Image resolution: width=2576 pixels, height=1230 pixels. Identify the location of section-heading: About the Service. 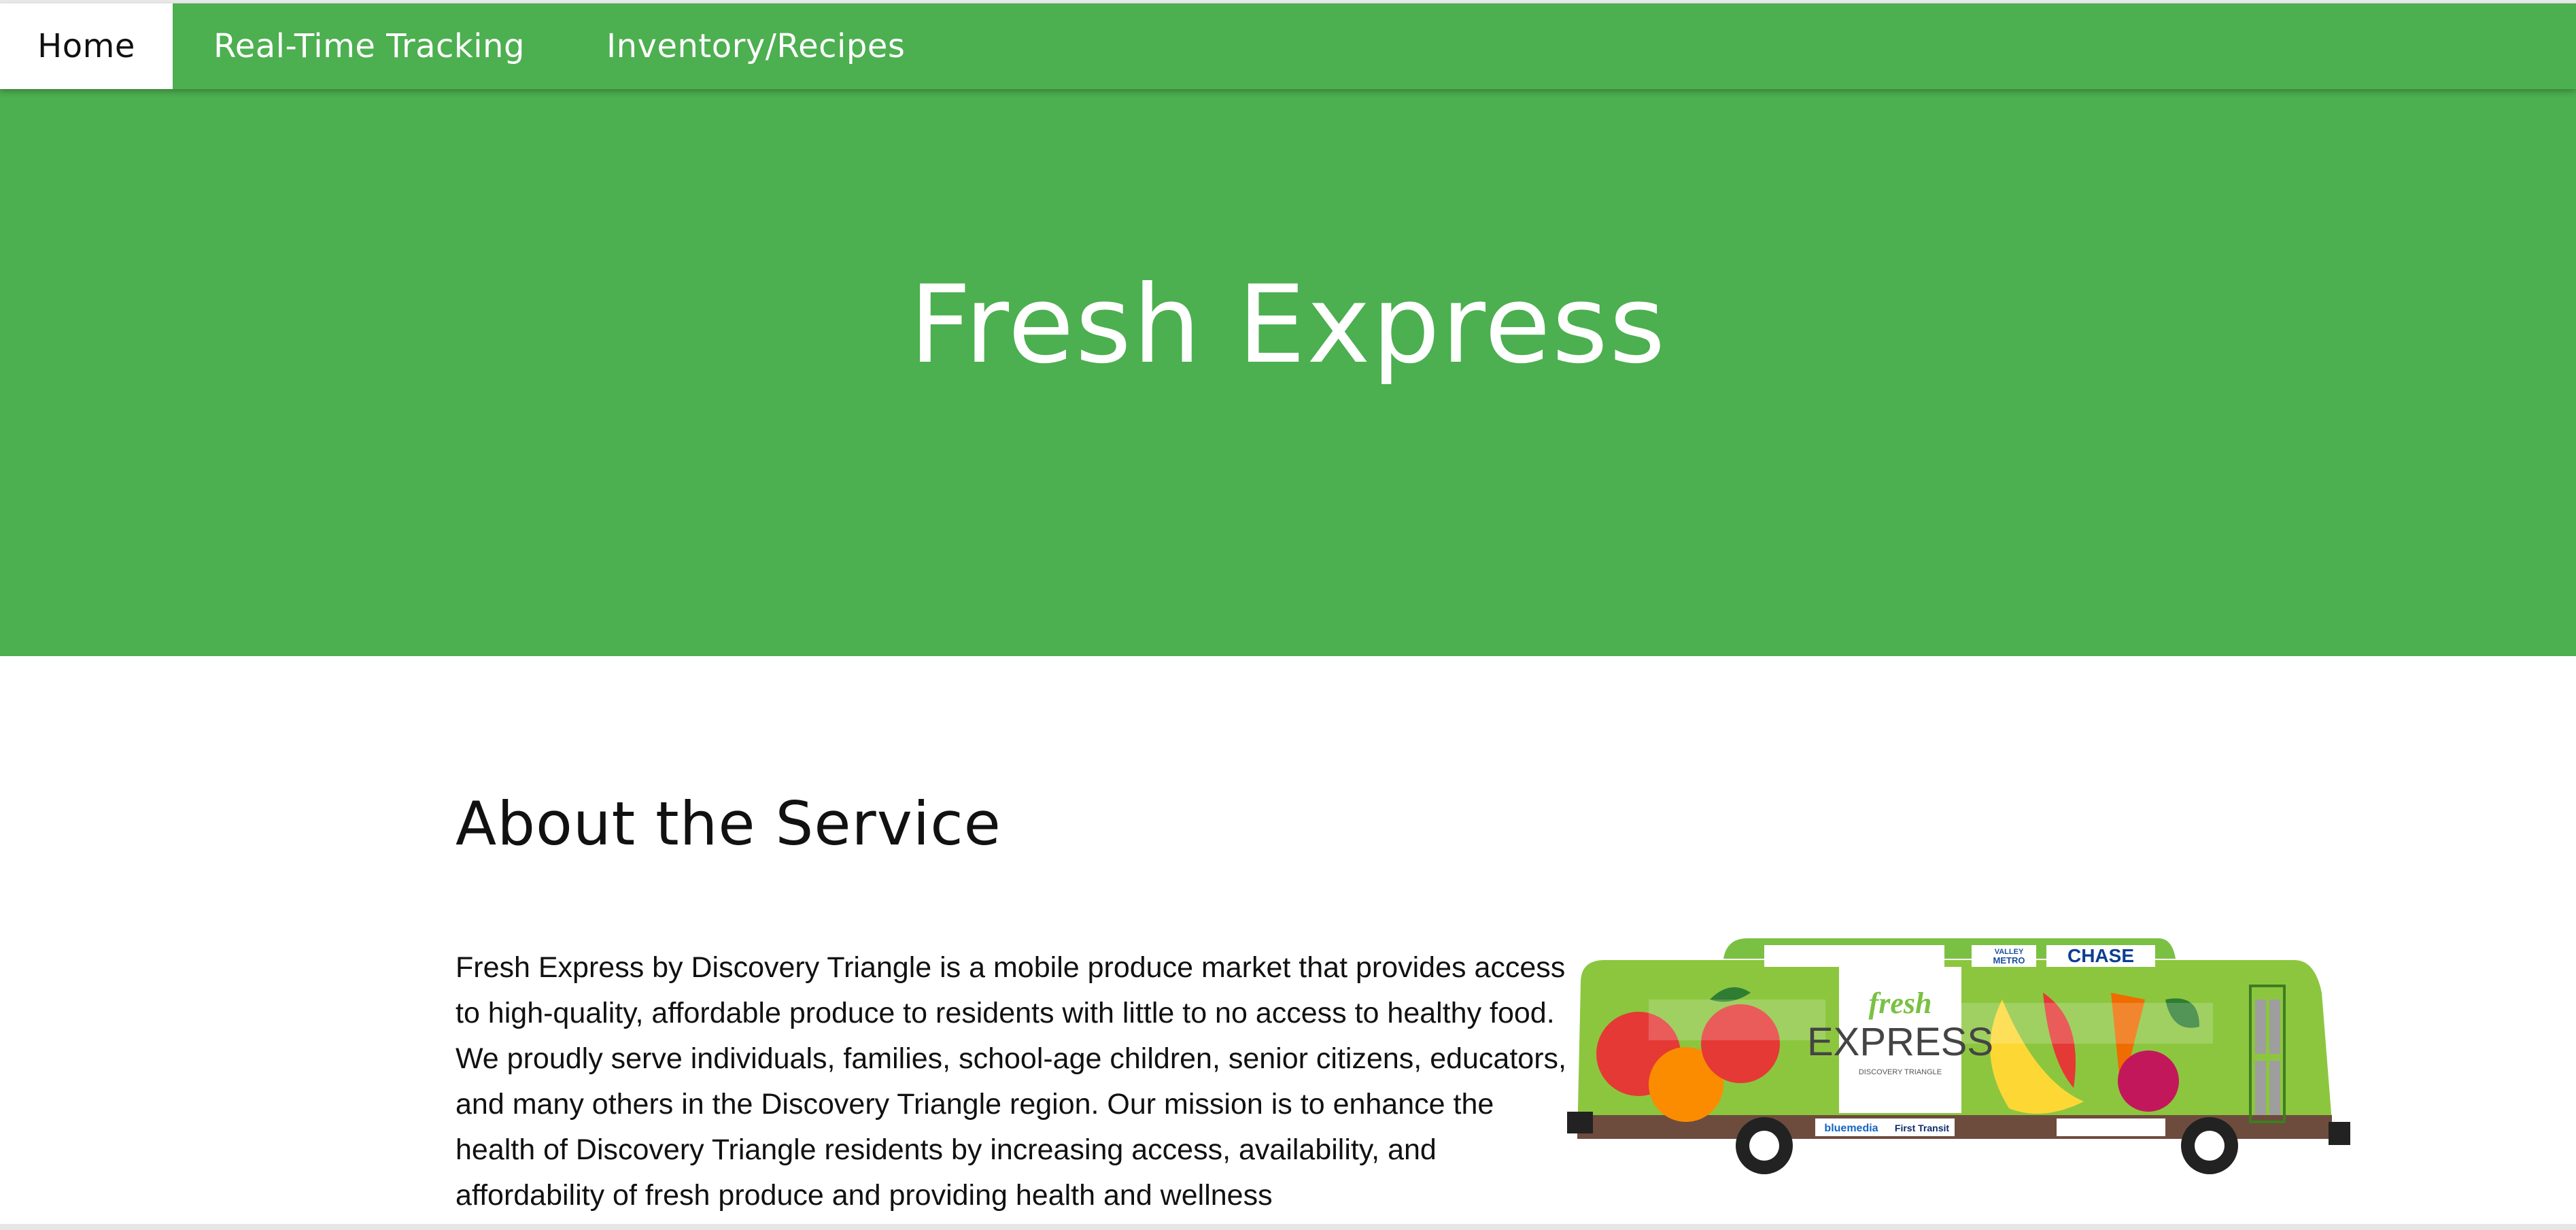
(728, 824).